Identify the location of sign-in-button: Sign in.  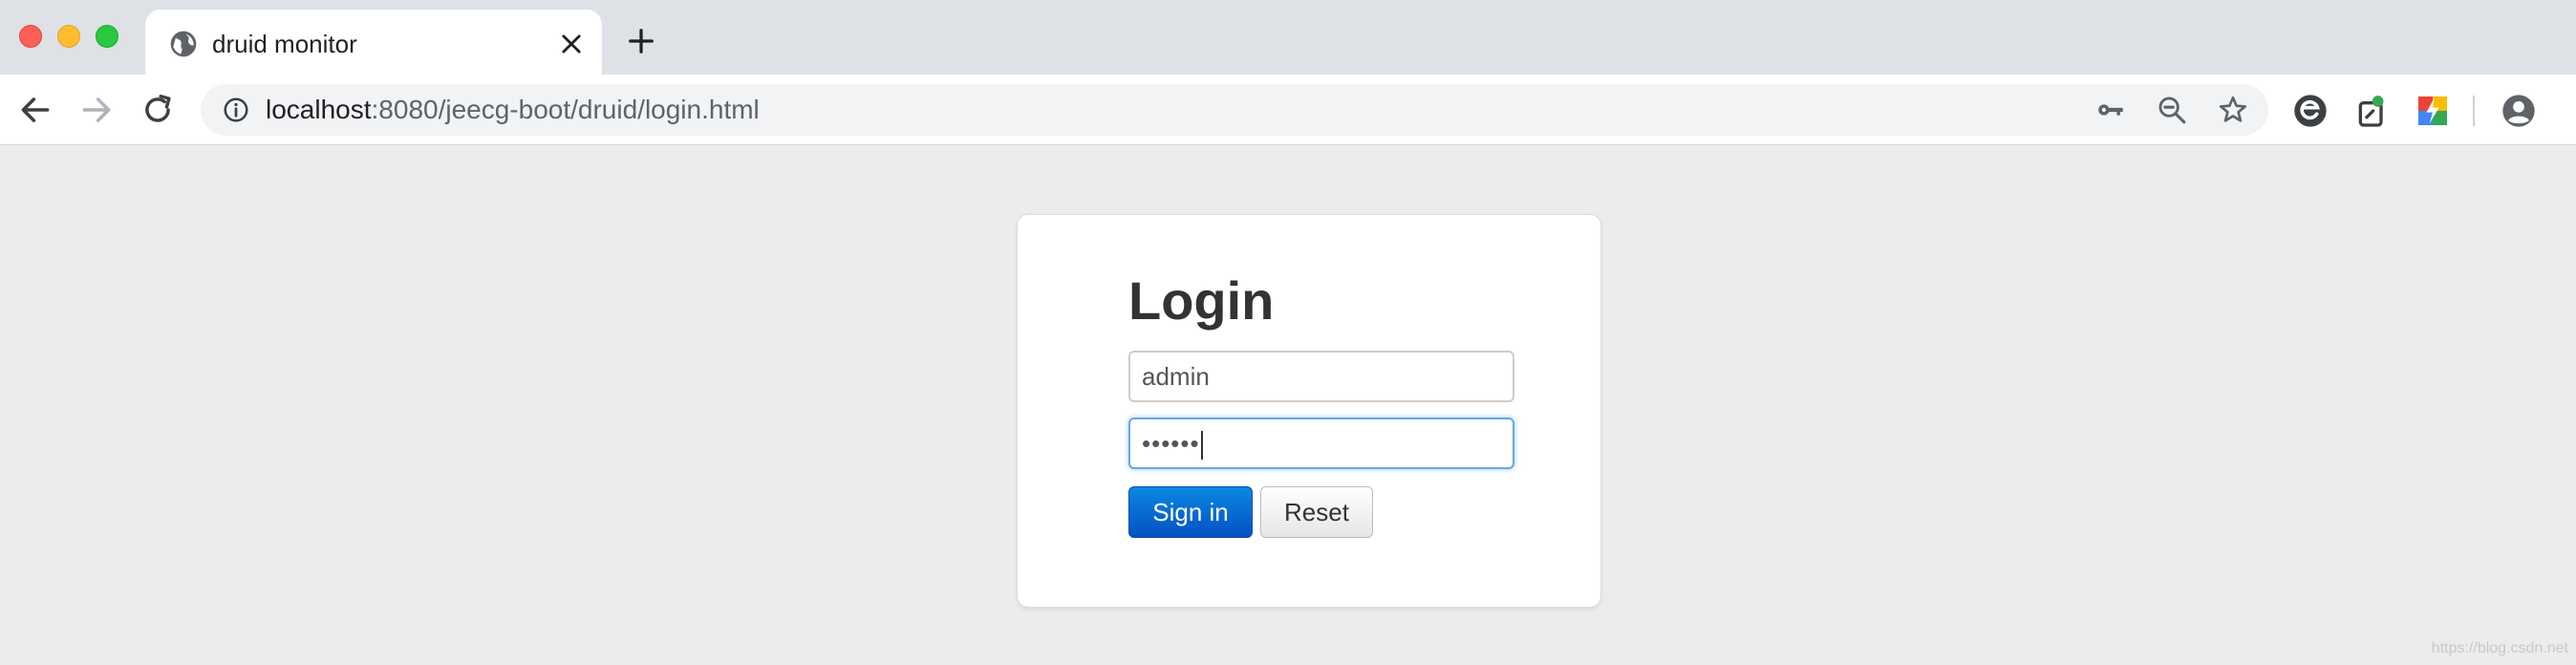
(1190, 512).